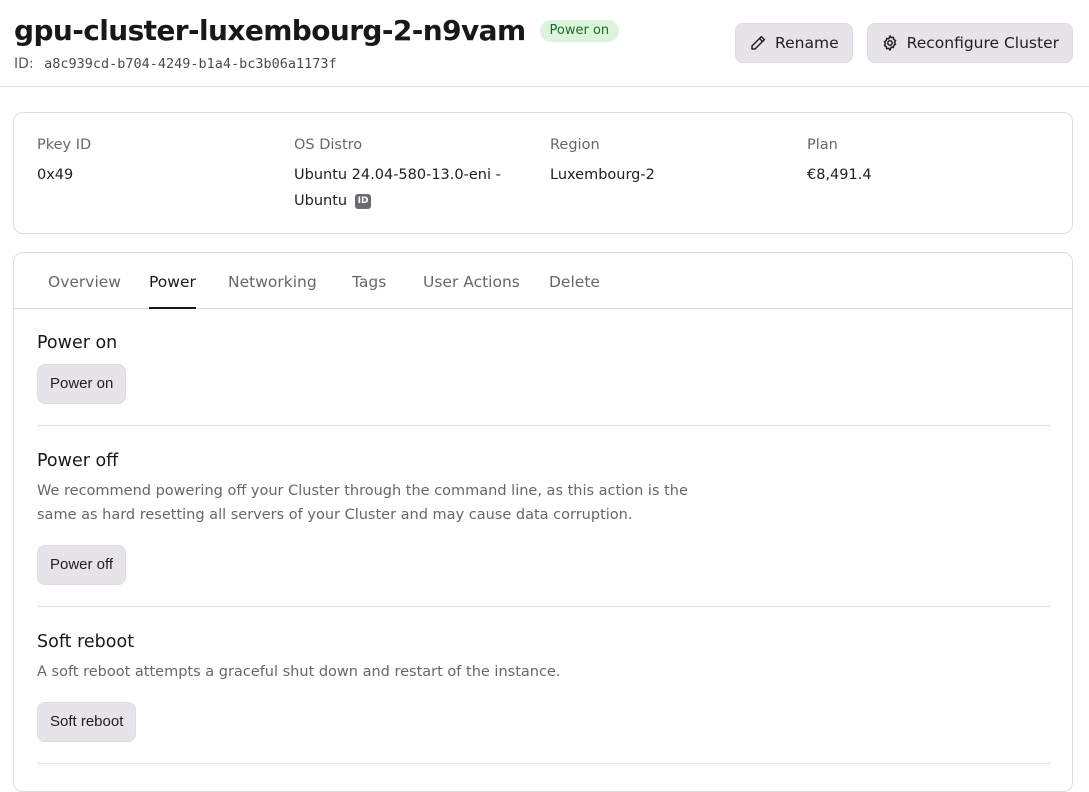 This screenshot has height=792, width=1089. I want to click on reconfigure-button-label: Reconfigure Cluster, so click(982, 43).